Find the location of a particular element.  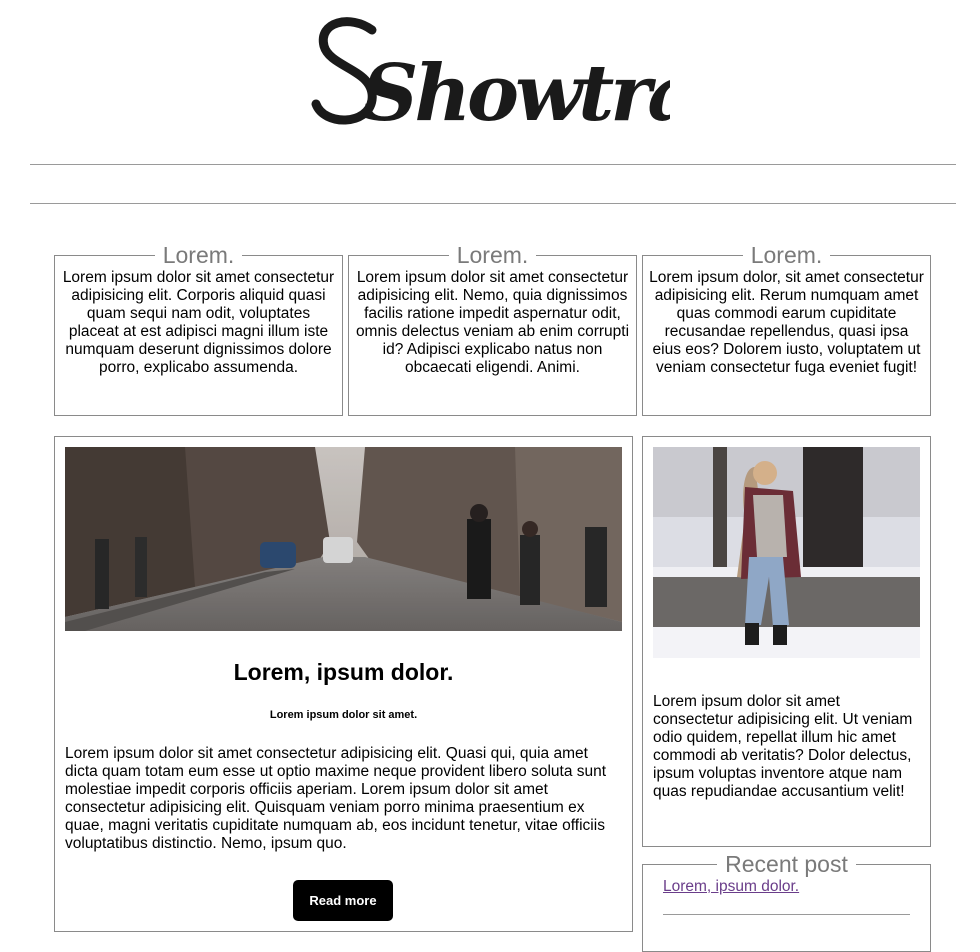

street-photo is located at coordinates (343, 539).